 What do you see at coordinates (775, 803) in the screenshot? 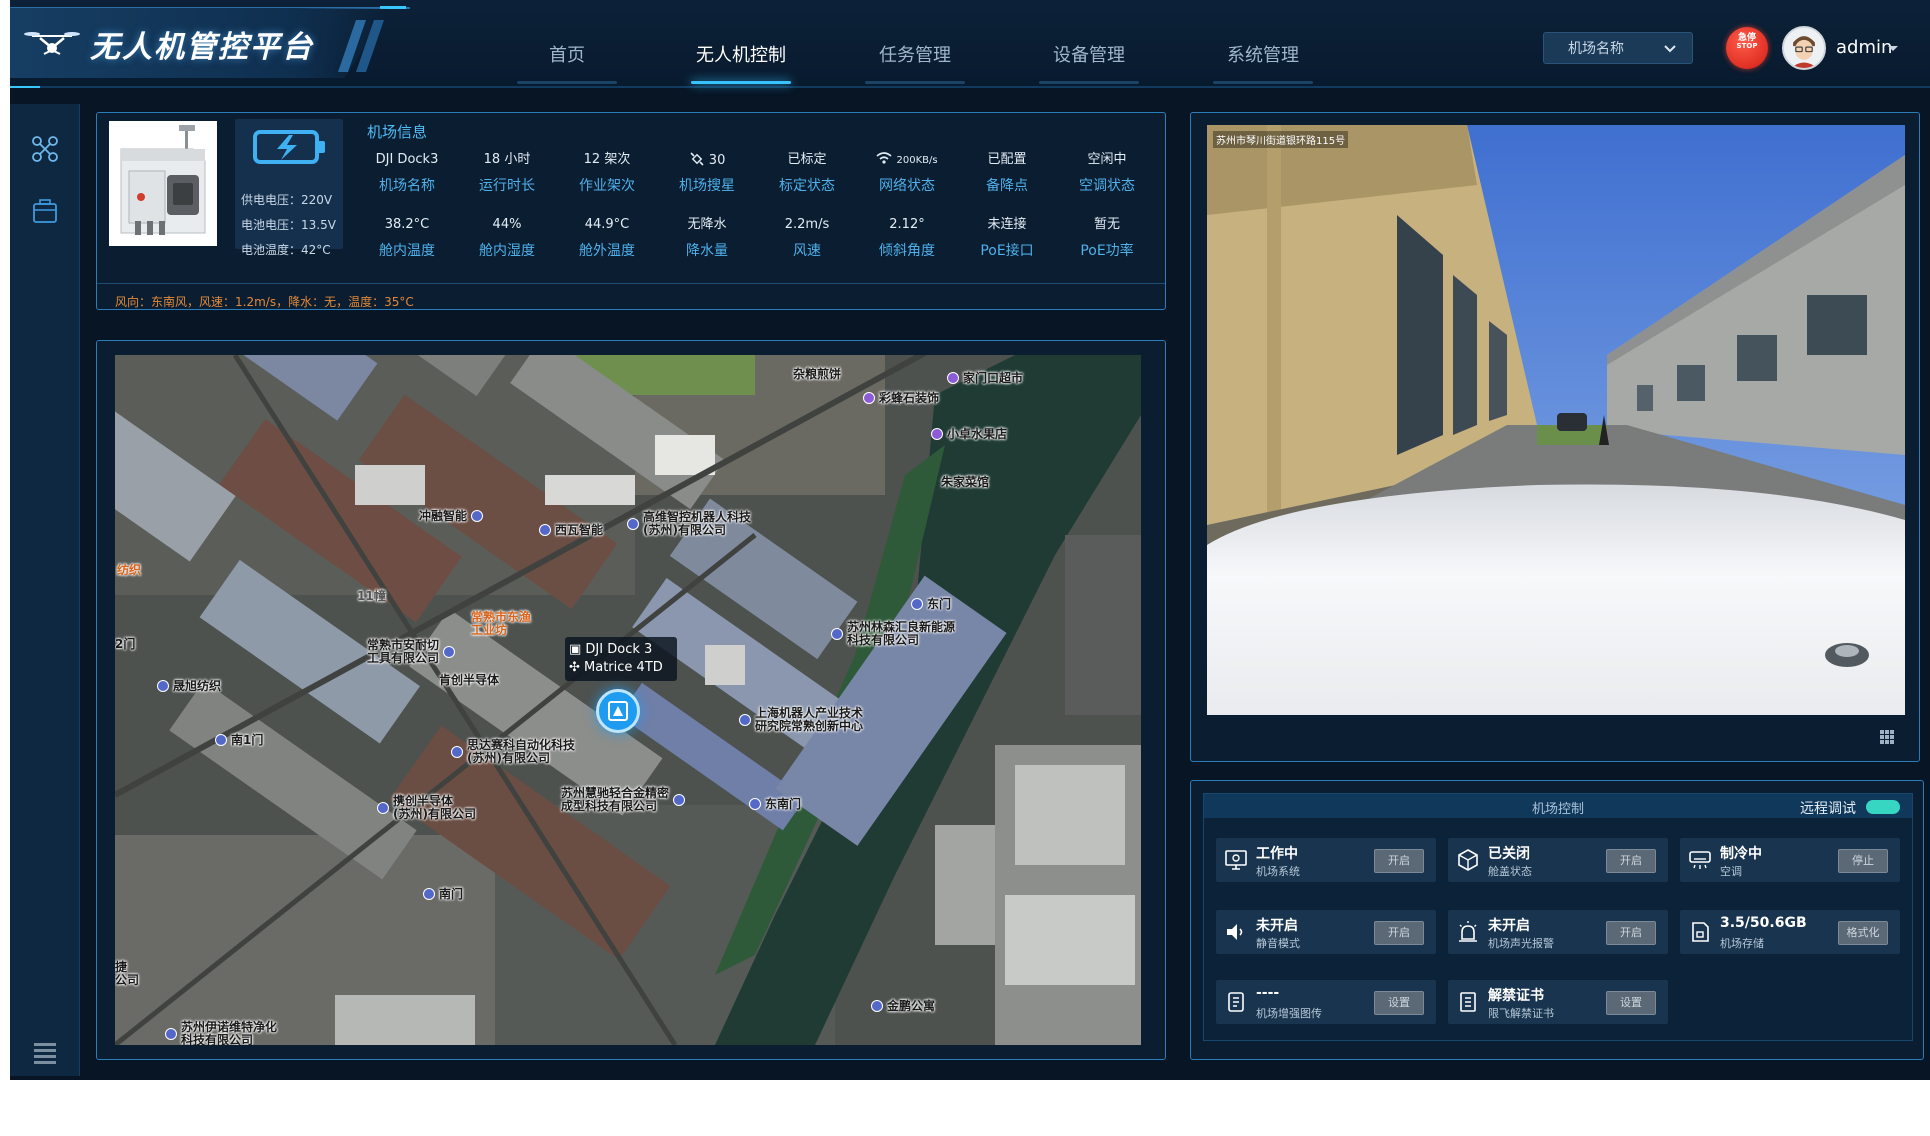
I see `map-poi: 东南门` at bounding box center [775, 803].